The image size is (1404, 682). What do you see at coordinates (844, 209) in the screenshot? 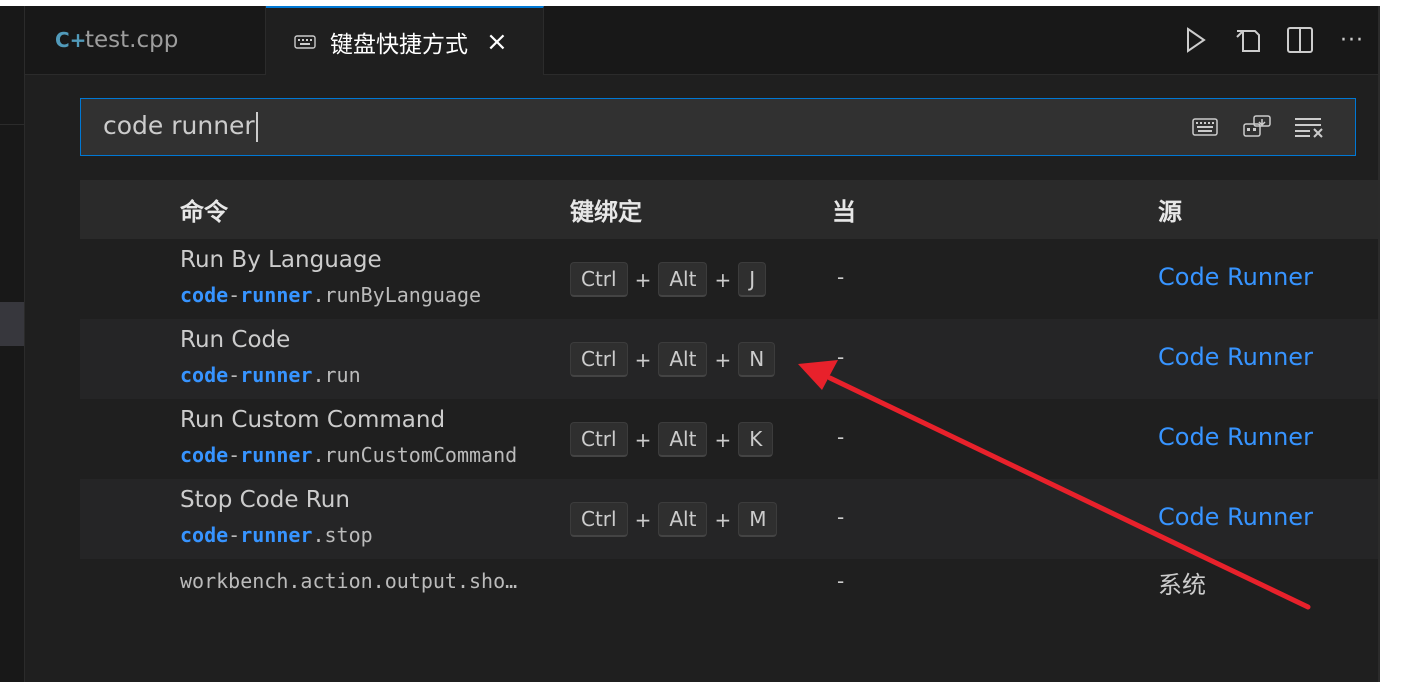
I see `header-when: 当` at bounding box center [844, 209].